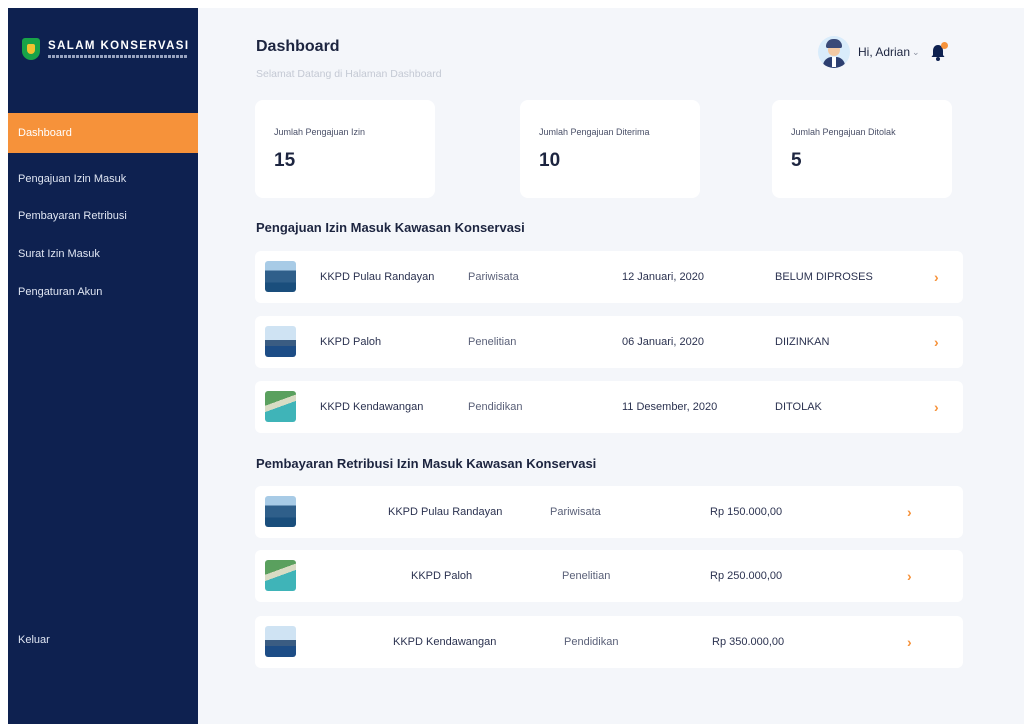 The height and width of the screenshot is (724, 1030). I want to click on user-greeting: Hi, Adrian, so click(884, 52).